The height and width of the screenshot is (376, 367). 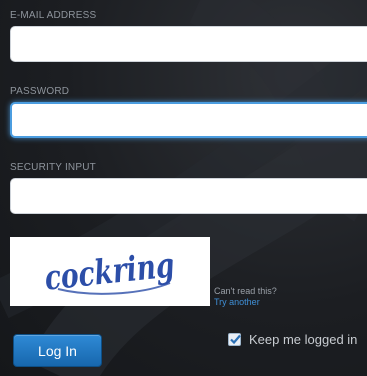 What do you see at coordinates (188, 196) in the screenshot?
I see `security-input-field` at bounding box center [188, 196].